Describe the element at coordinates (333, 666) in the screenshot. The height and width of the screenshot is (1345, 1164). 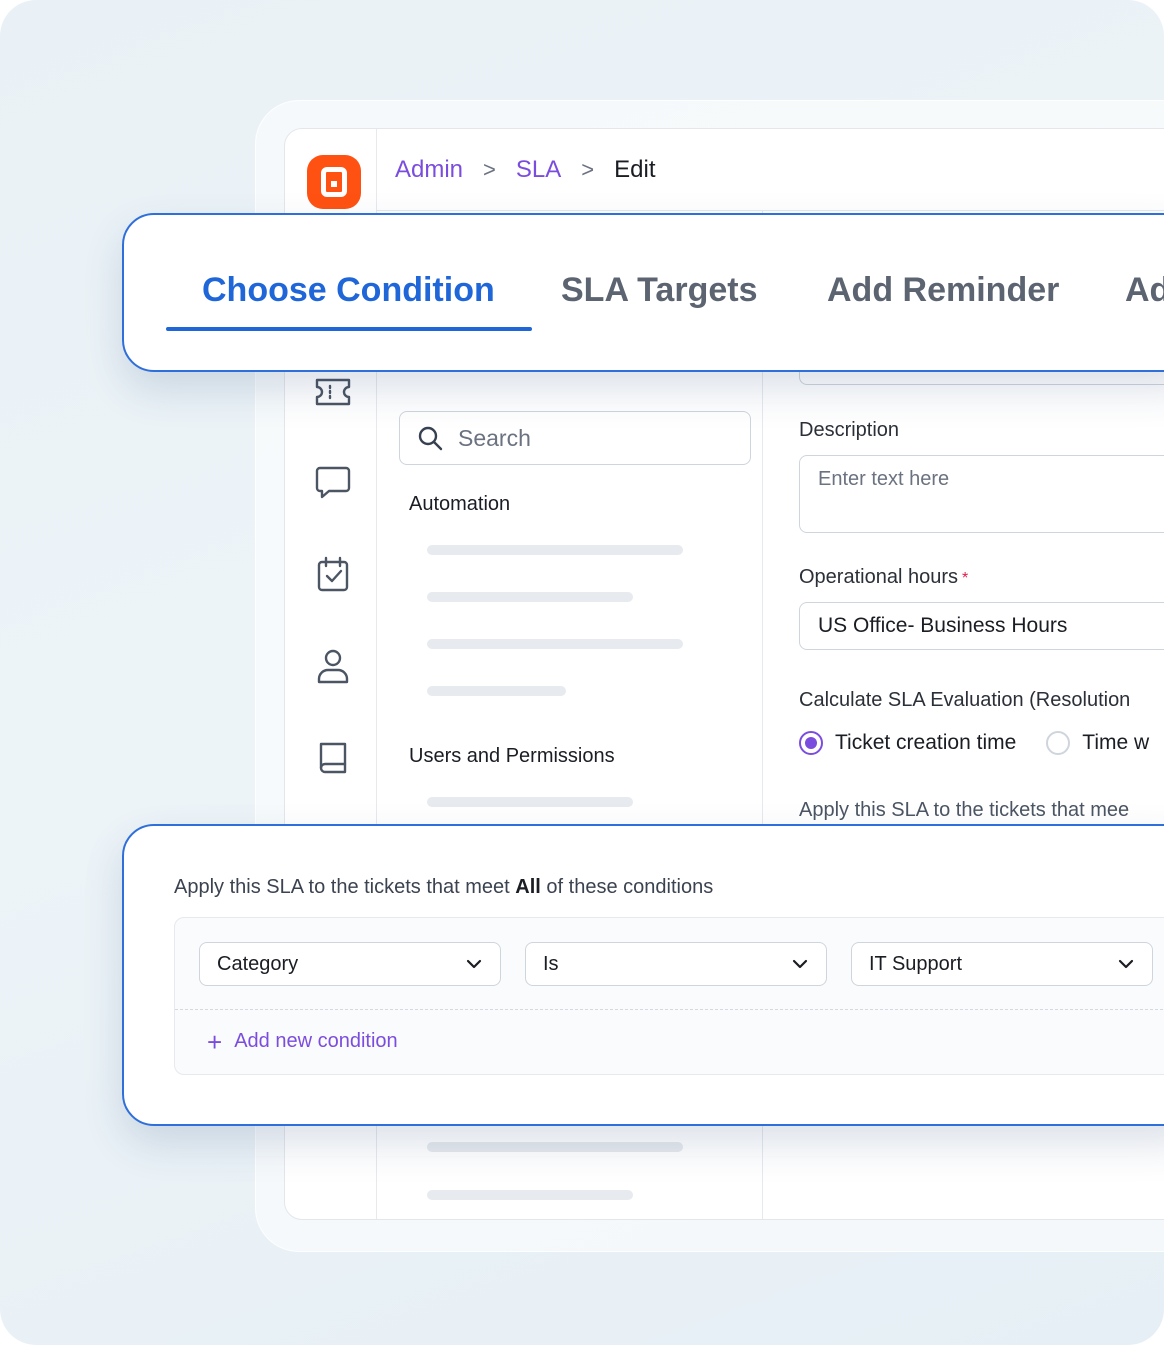
I see `user-icon` at that location.